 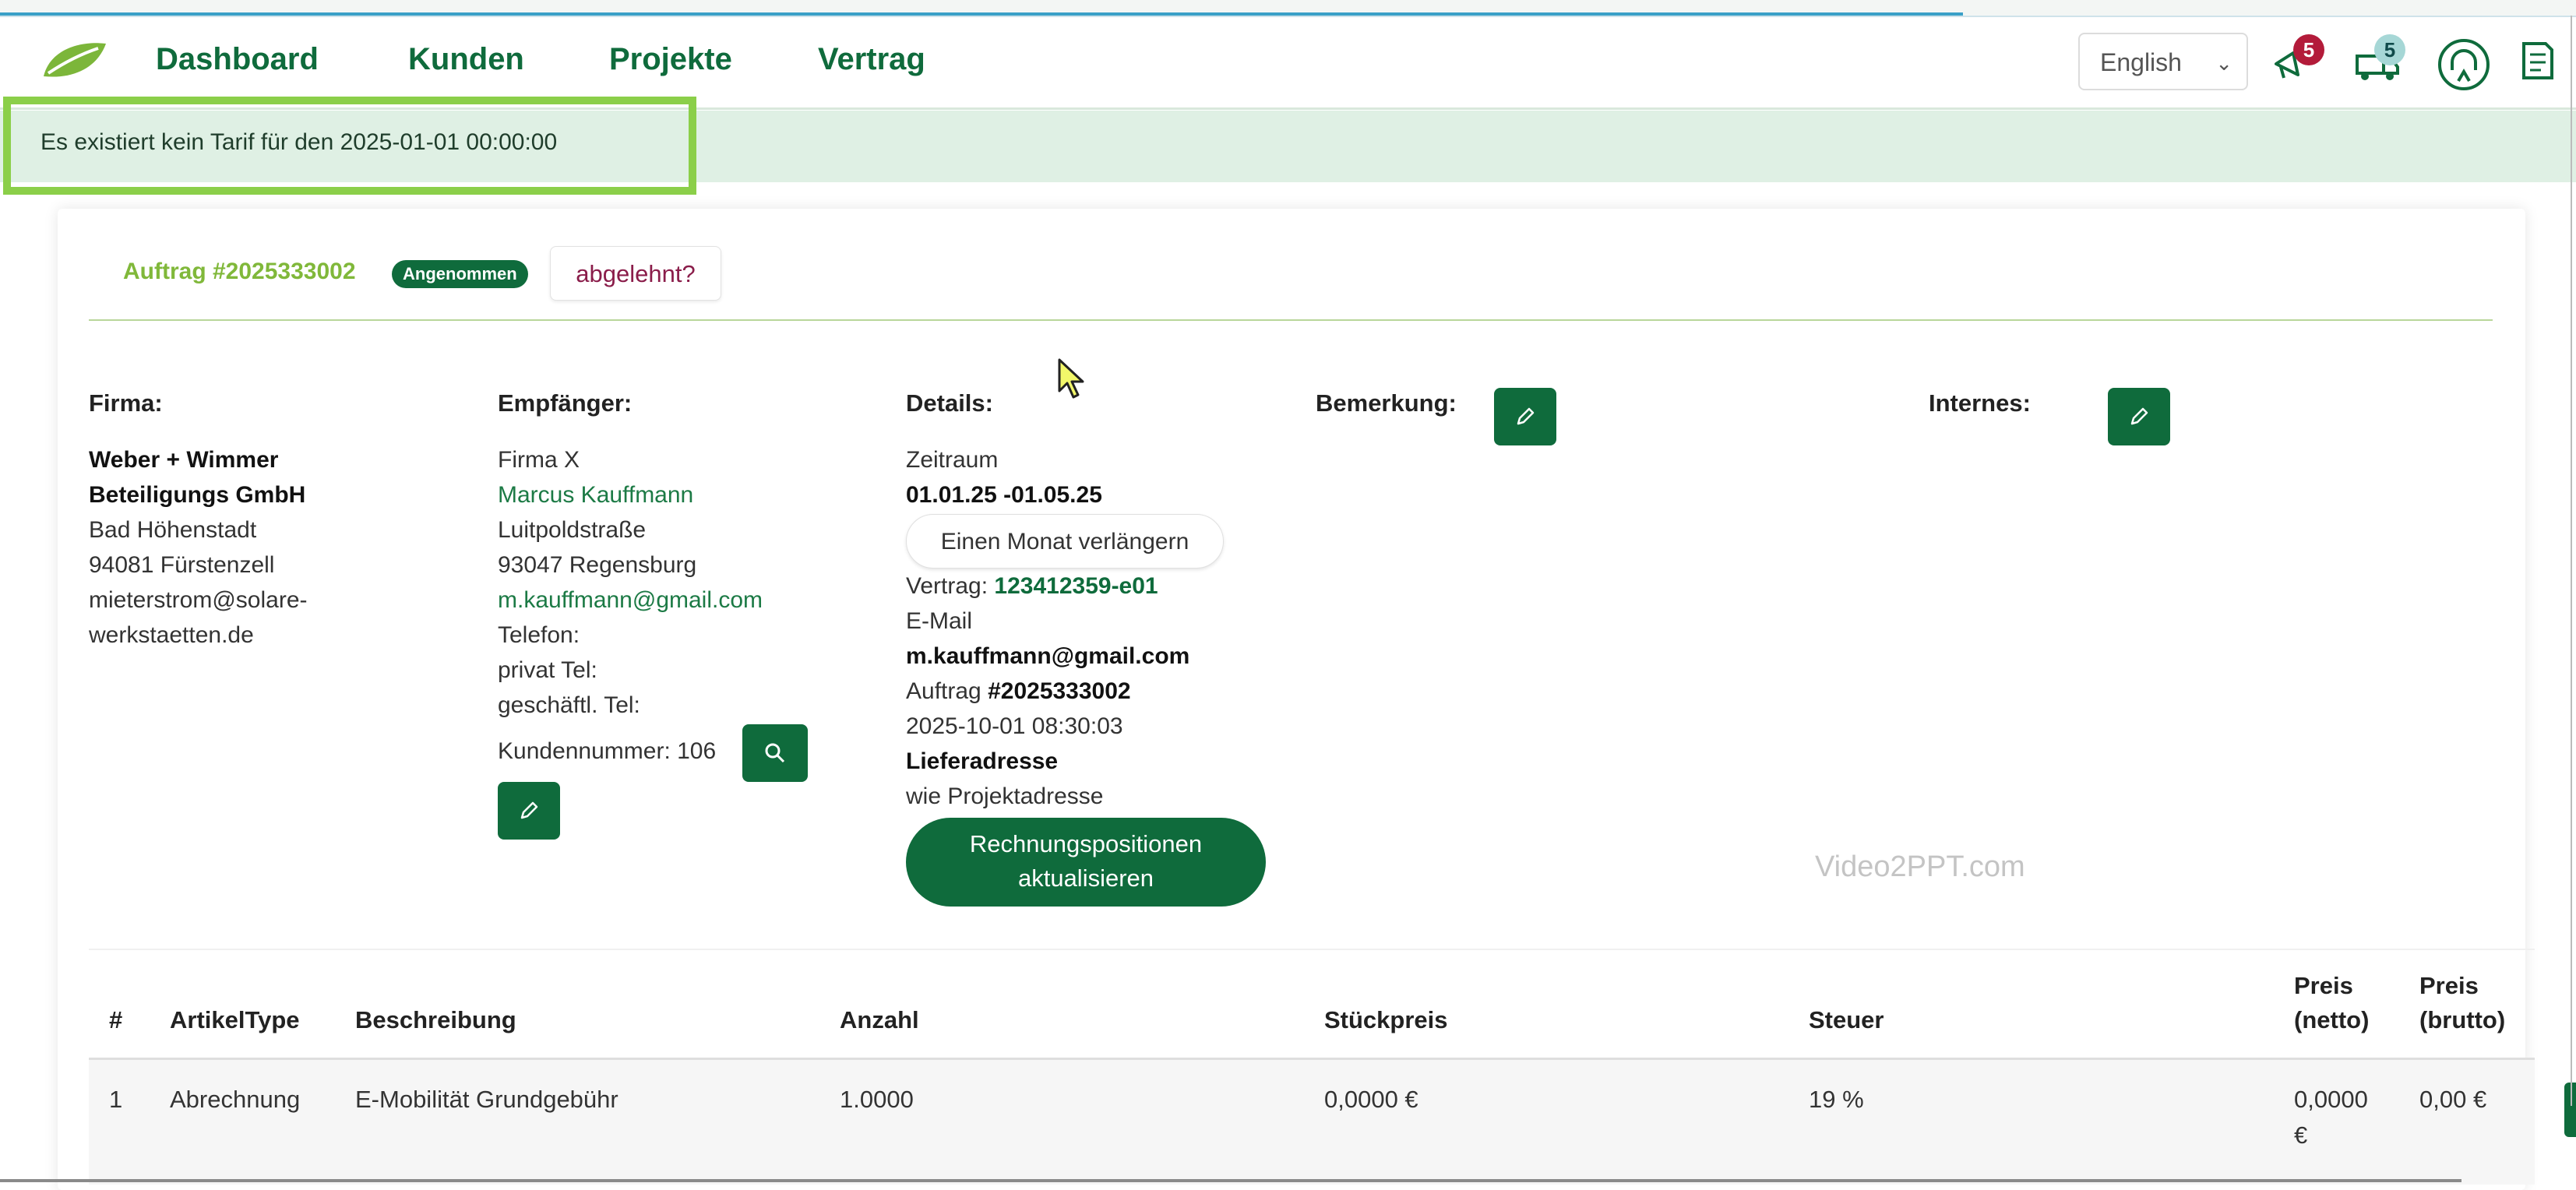 What do you see at coordinates (486, 1099) in the screenshot?
I see `row-desc: E-Mobilität Grundgebühr` at bounding box center [486, 1099].